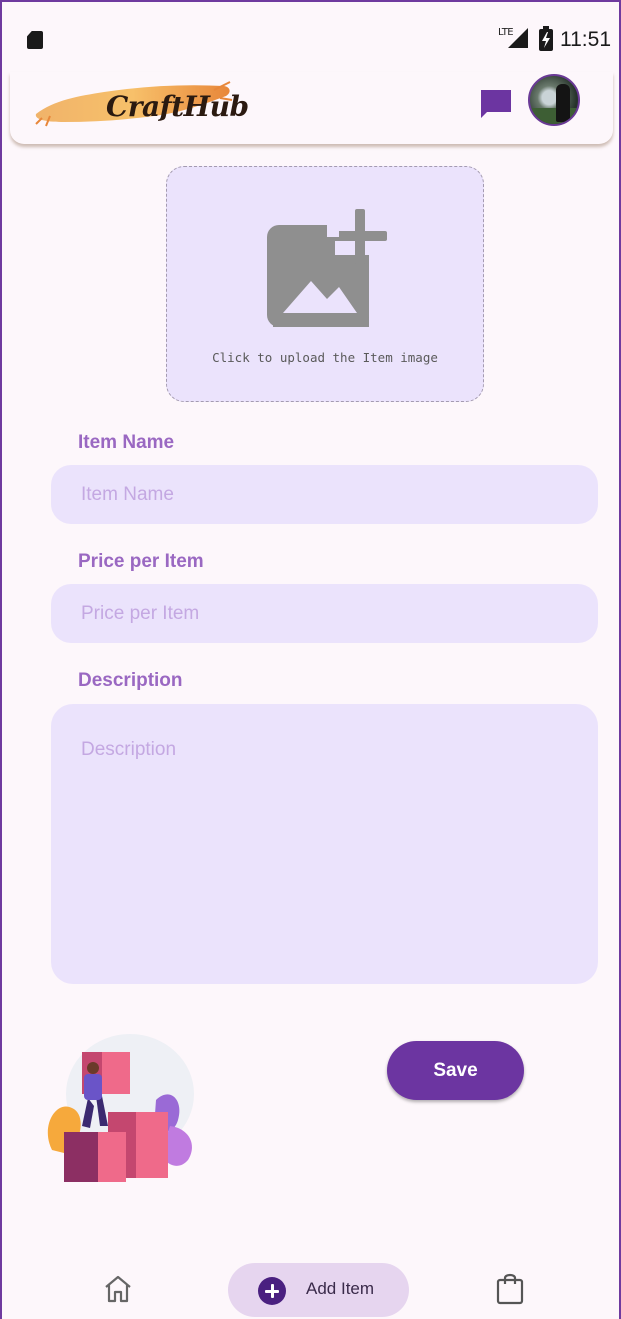 This screenshot has height=1319, width=621. I want to click on chat-icon, so click(496, 104).